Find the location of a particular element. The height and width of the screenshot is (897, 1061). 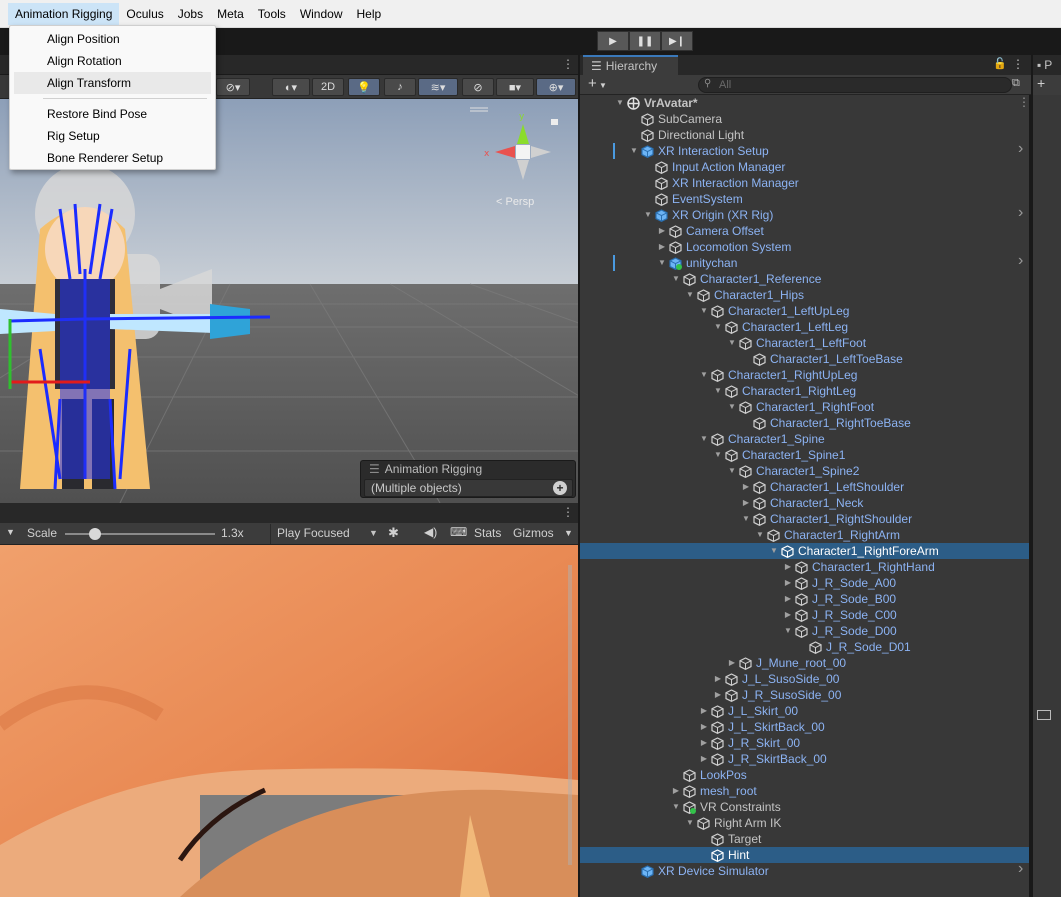

hierarchy-row: ▶ Character1_LeftShoulder is located at coordinates (804, 487).